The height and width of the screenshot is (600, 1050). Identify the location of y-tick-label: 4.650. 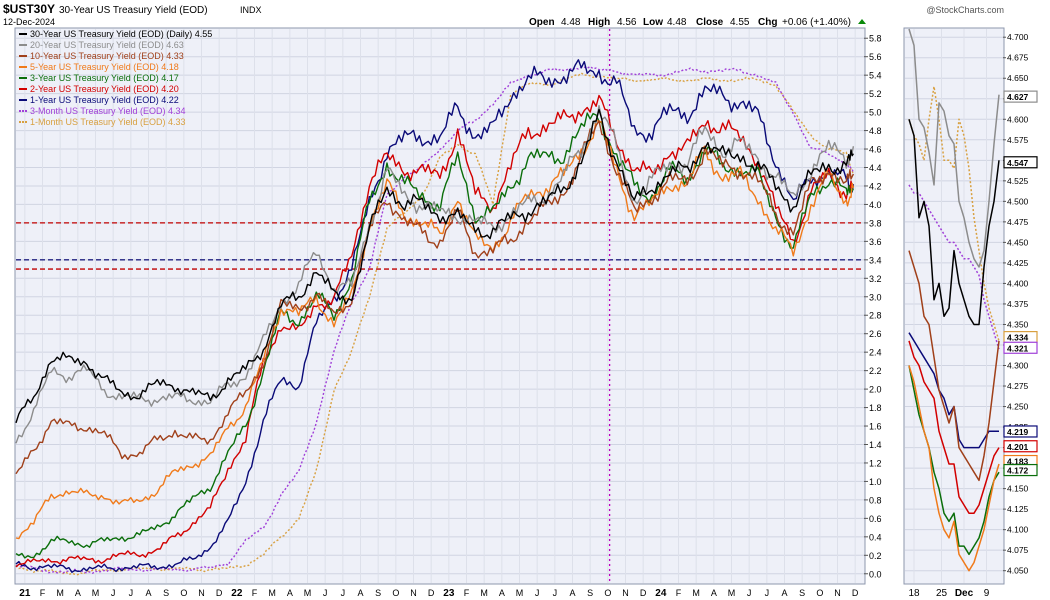
(1018, 78).